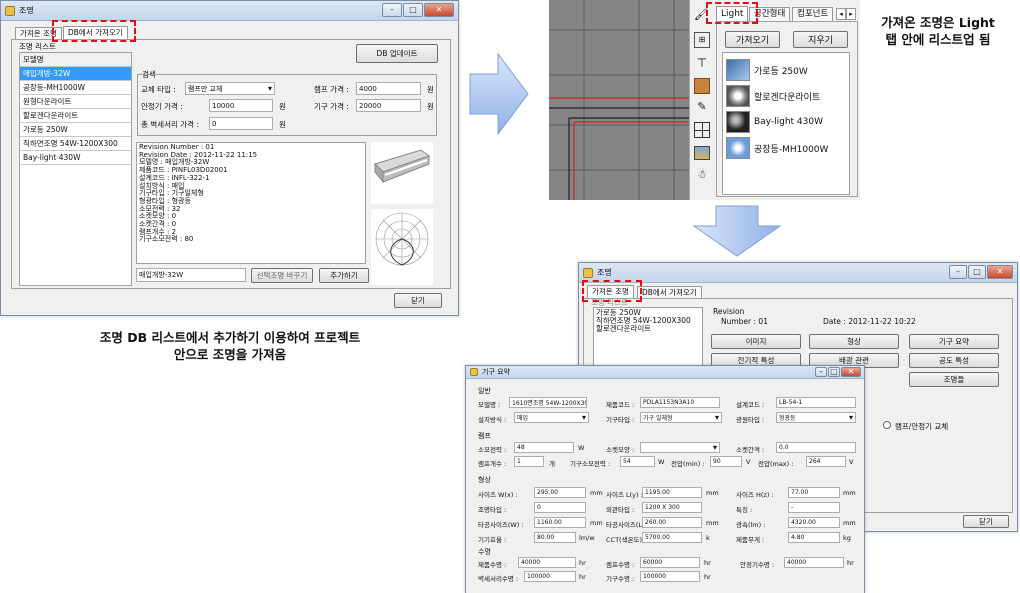 The height and width of the screenshot is (593, 1020). What do you see at coordinates (814, 522) in the screenshot?
I see `beam-field: 4320.00` at bounding box center [814, 522].